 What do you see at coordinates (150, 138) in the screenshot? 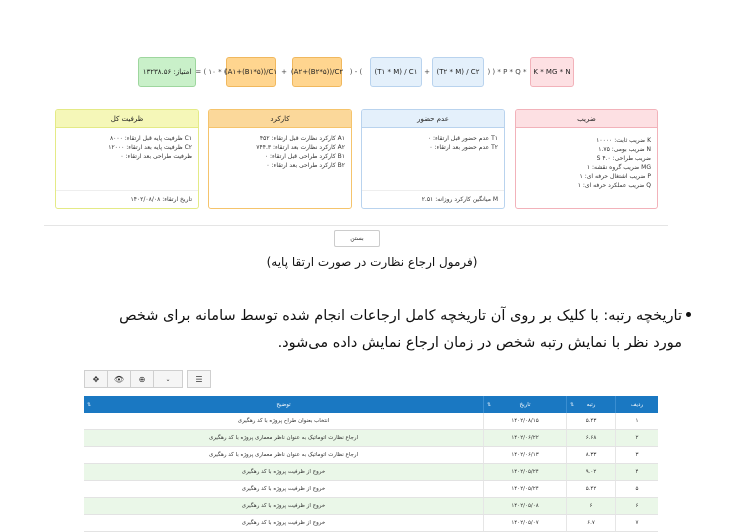
I see `card-line: C۱ ظرفیت پایه قبل ارتقاء: ۸۰۰۰` at bounding box center [150, 138].